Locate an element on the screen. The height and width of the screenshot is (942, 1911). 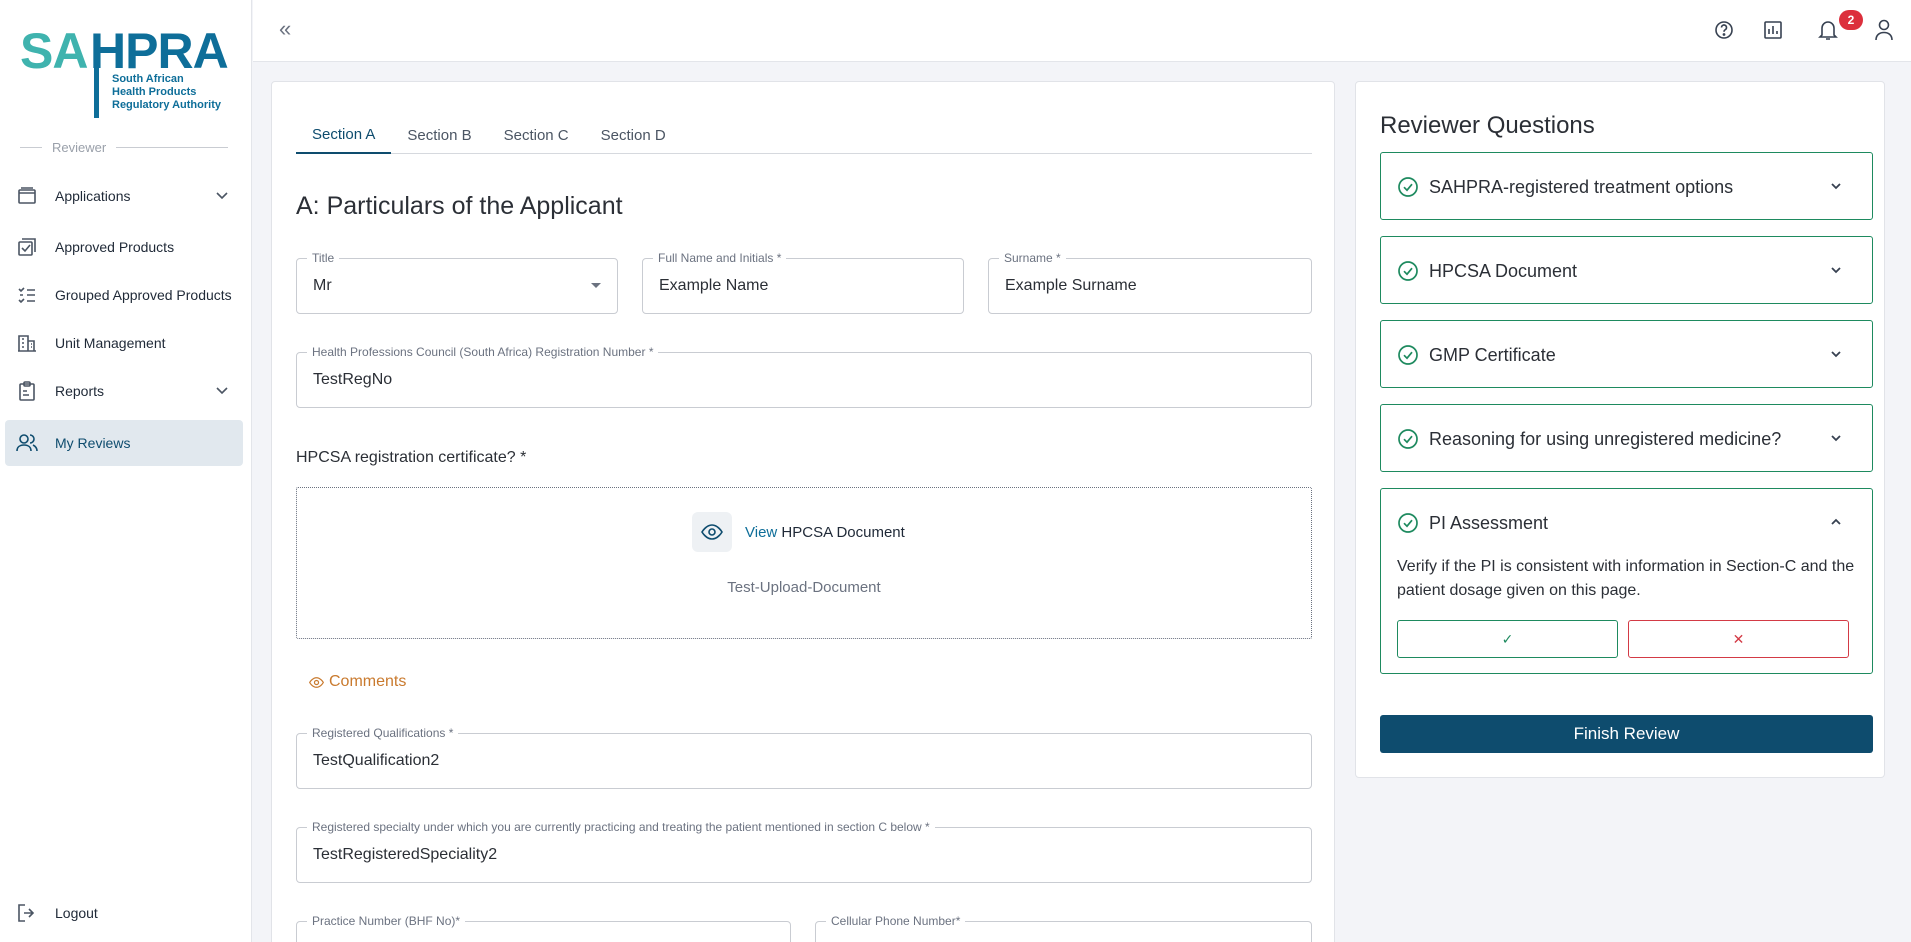
users-icon is located at coordinates (27, 443).